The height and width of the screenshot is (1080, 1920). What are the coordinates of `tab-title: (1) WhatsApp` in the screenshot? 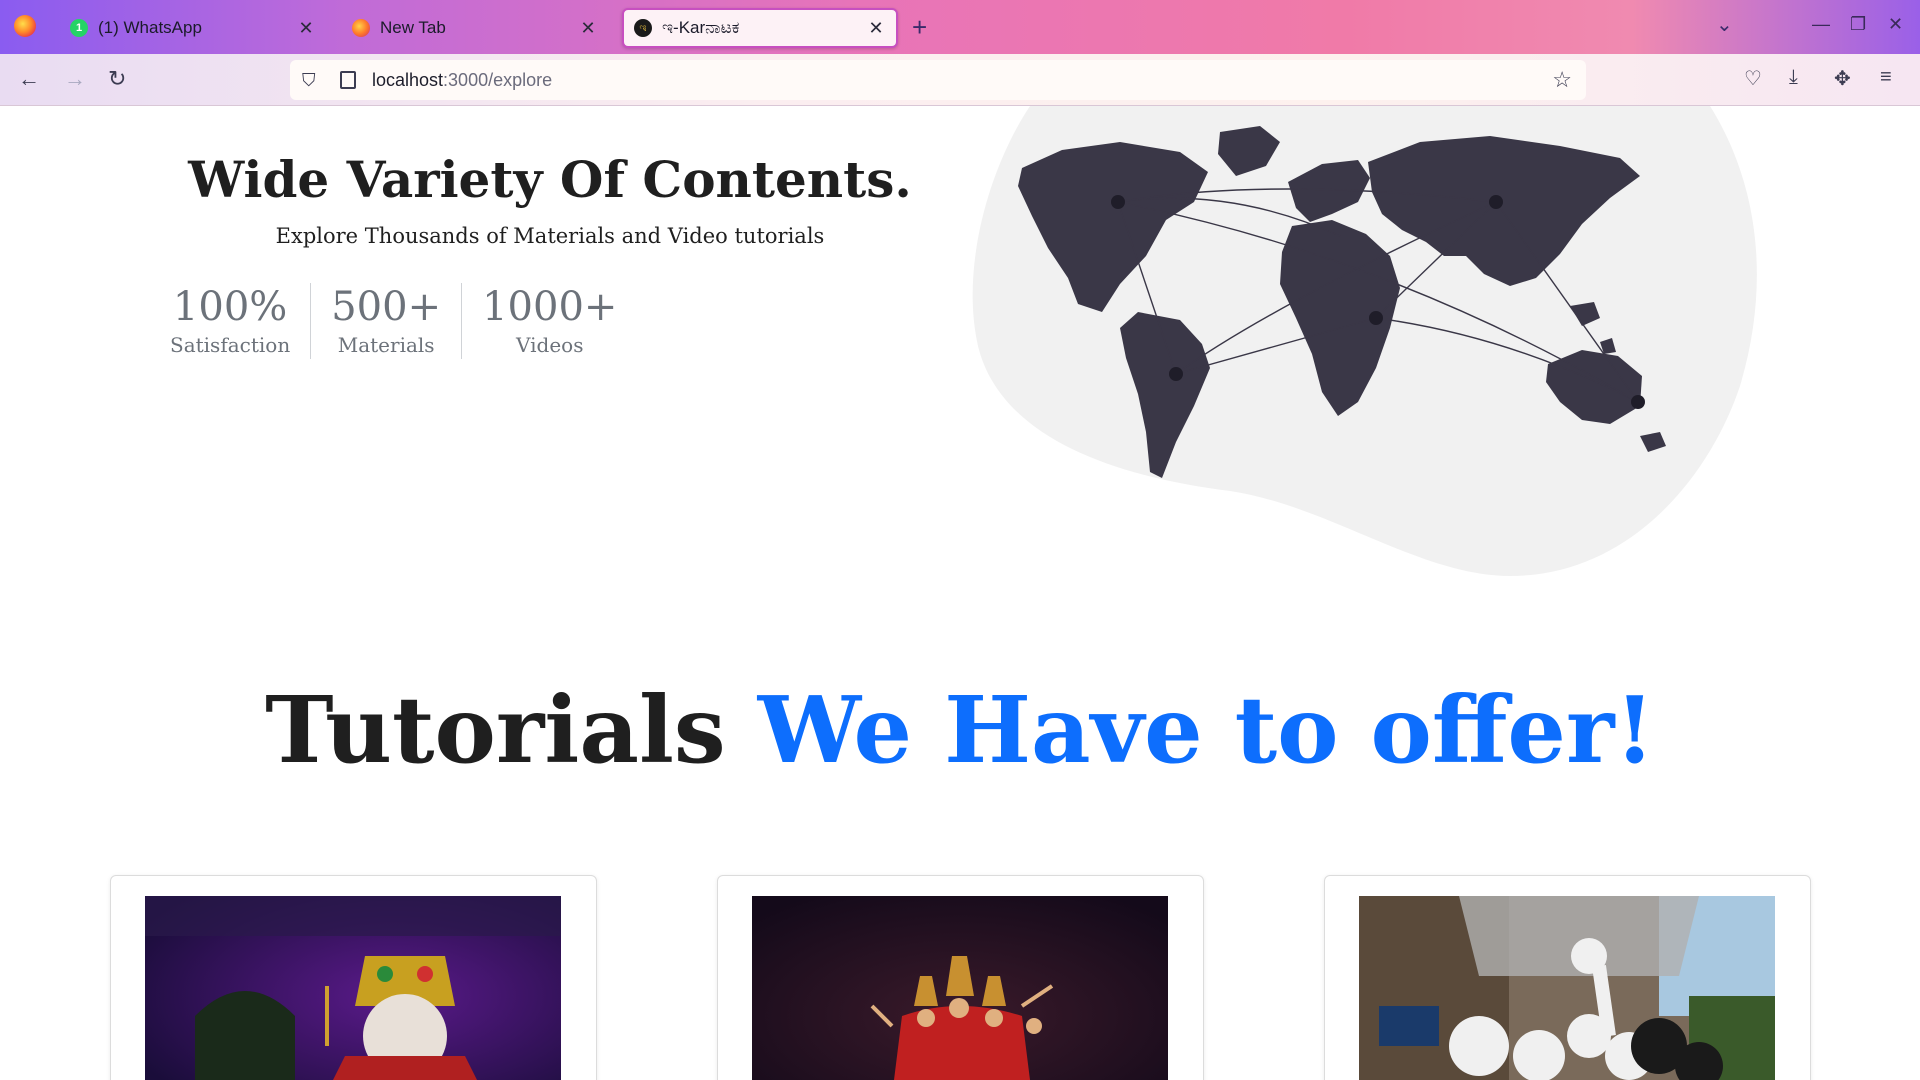 It's located at (150, 27).